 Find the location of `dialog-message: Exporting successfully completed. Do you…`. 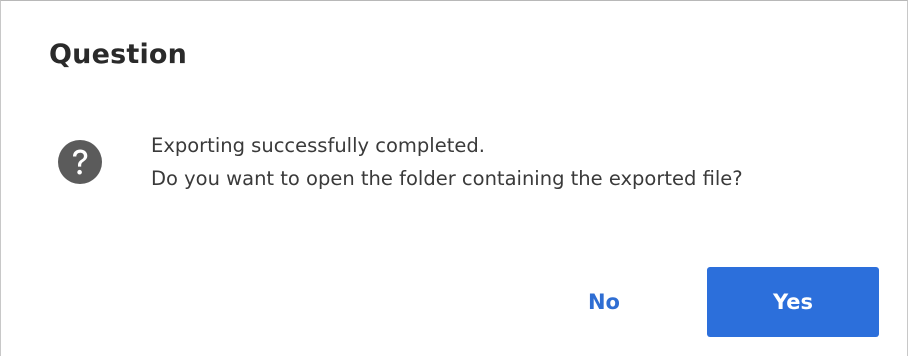

dialog-message: Exporting successfully completed. Do you… is located at coordinates (447, 162).